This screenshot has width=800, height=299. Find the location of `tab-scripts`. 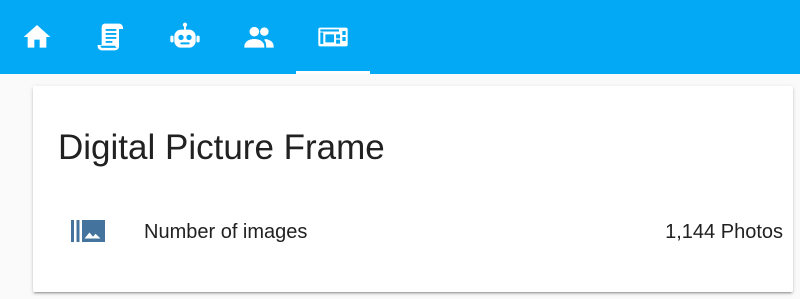

tab-scripts is located at coordinates (111, 37).